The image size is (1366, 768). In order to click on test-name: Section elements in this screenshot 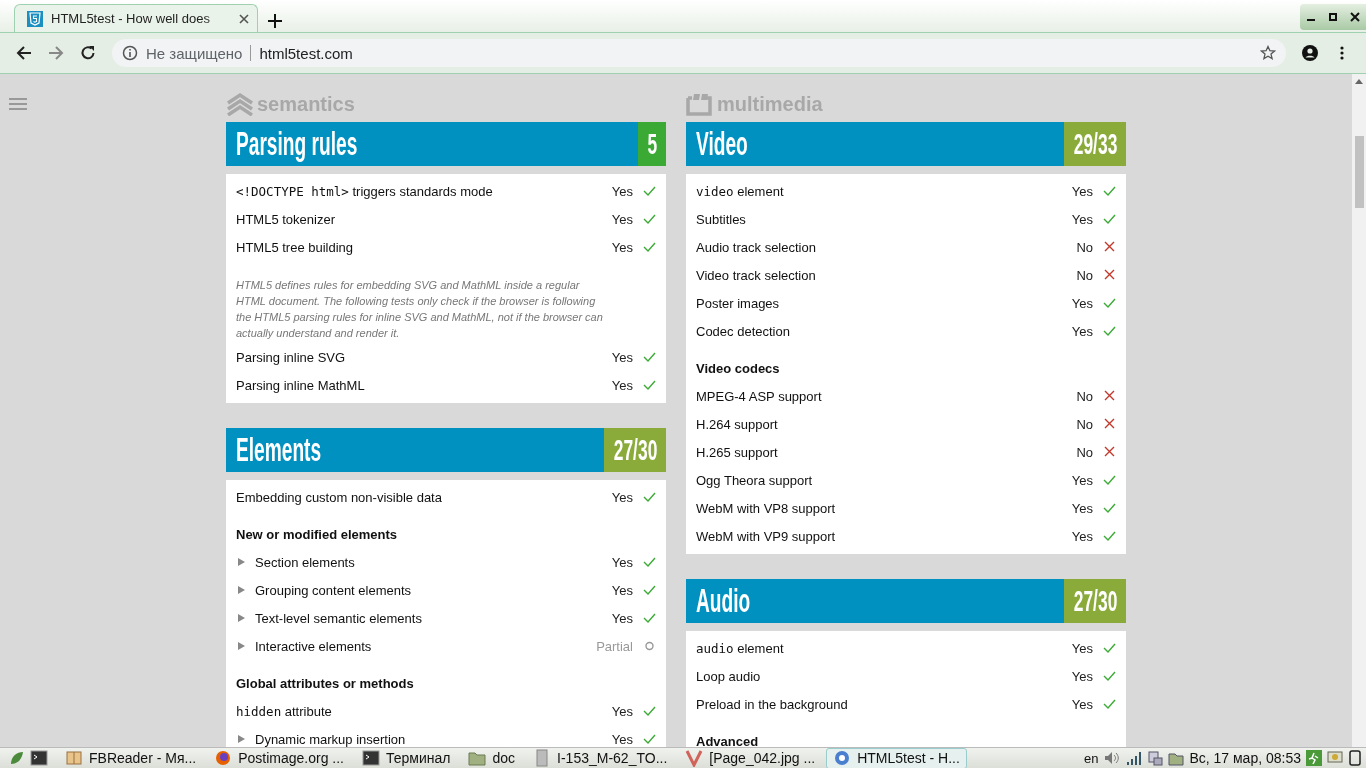, I will do `click(305, 562)`.